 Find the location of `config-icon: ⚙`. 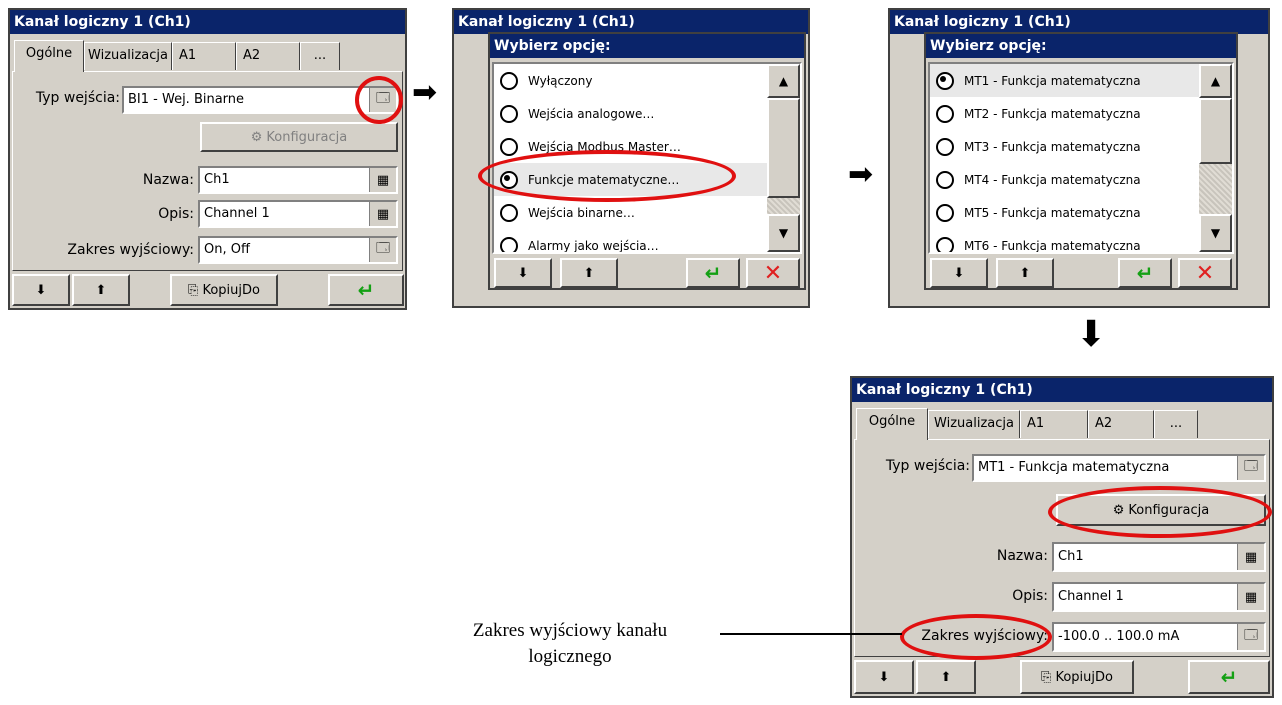

config-icon: ⚙ is located at coordinates (256, 137).